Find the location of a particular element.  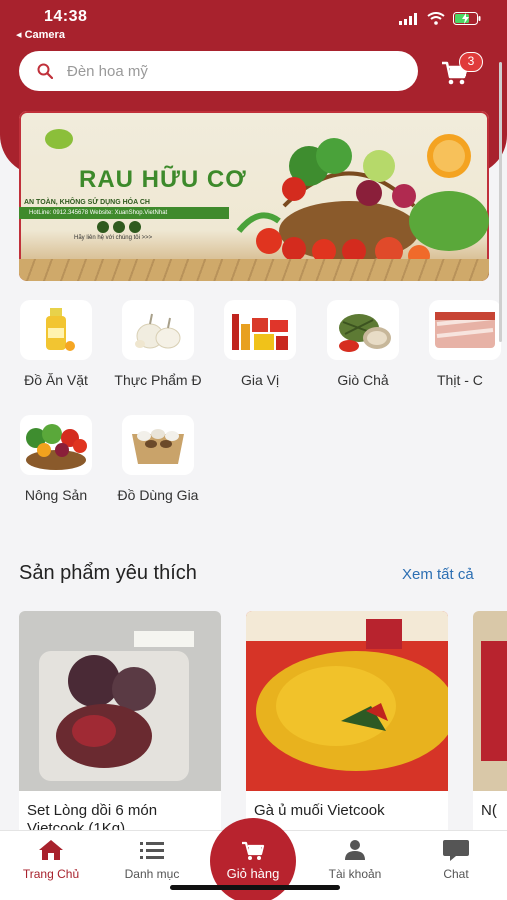

list-menu-icon is located at coordinates (152, 850).